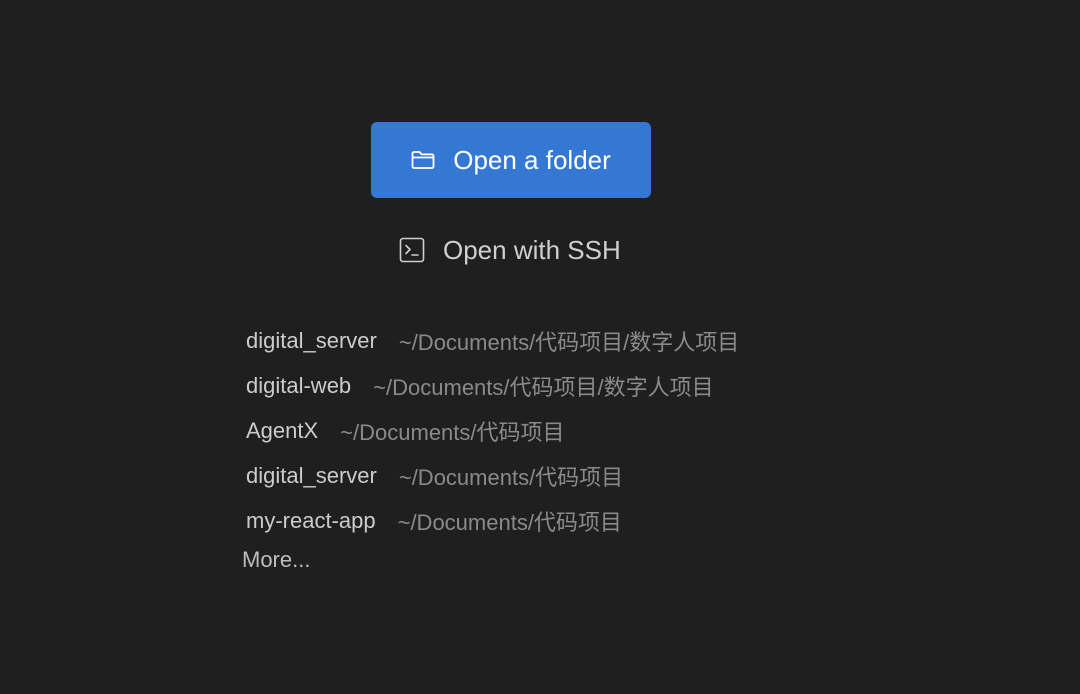 The height and width of the screenshot is (694, 1080). What do you see at coordinates (299, 385) in the screenshot?
I see `recent-project-name: digital-web` at bounding box center [299, 385].